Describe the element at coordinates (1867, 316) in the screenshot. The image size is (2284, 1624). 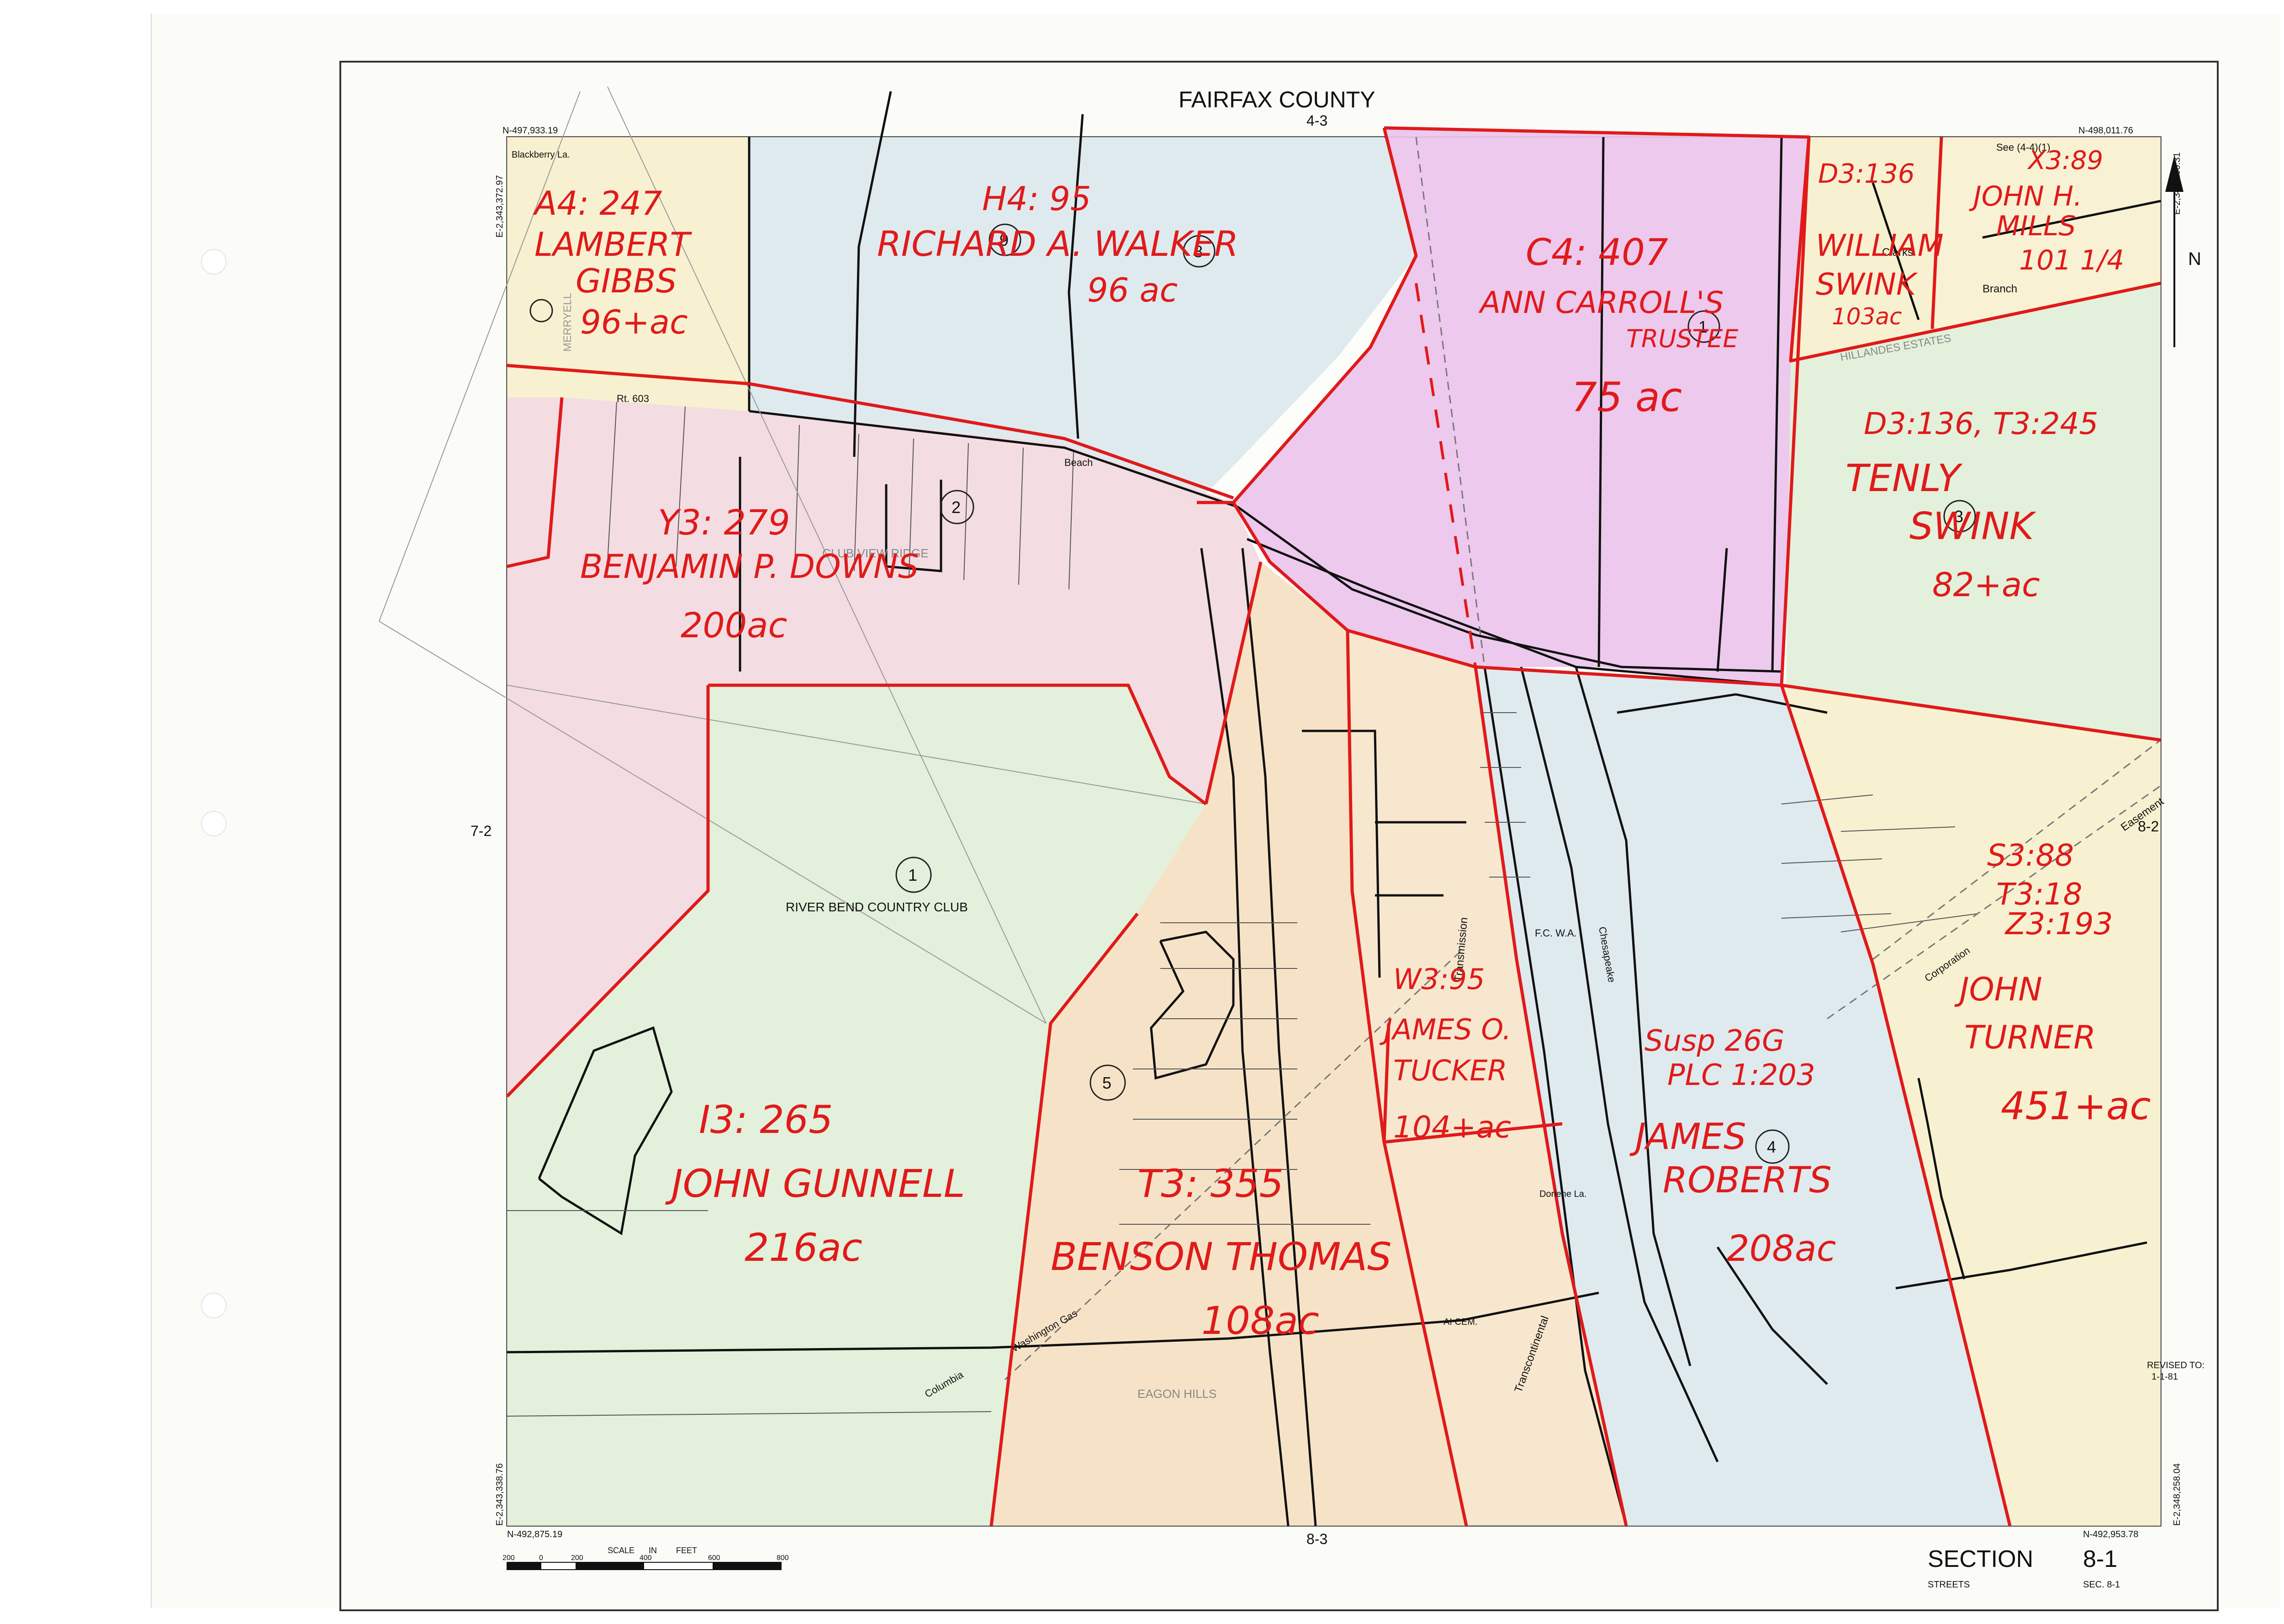
I see `svg-text: 103ac` at that location.